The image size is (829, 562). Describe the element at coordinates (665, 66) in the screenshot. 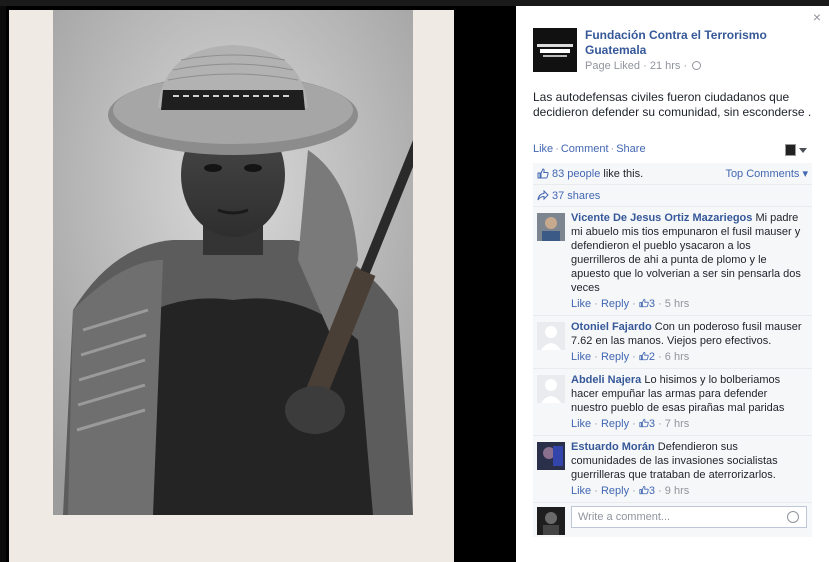

I see `post-timestamp: 21 hrs` at that location.